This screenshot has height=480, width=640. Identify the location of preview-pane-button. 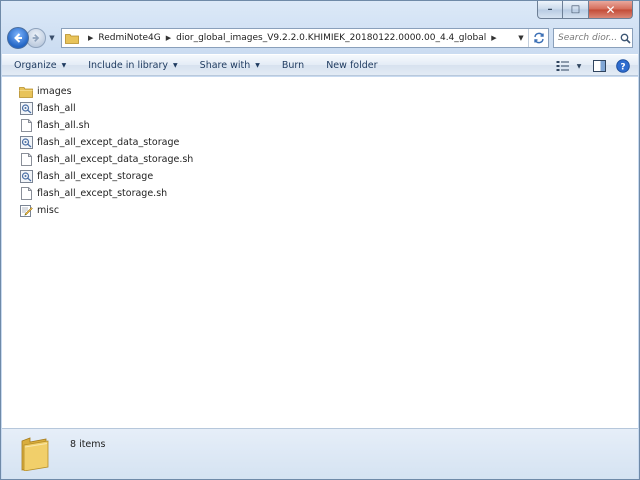
(599, 66).